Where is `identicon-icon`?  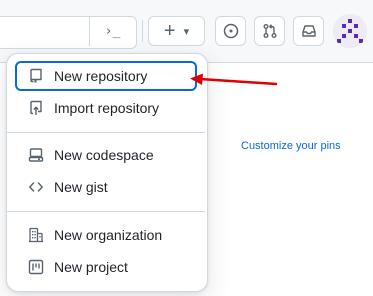
identicon-icon is located at coordinates (350, 31).